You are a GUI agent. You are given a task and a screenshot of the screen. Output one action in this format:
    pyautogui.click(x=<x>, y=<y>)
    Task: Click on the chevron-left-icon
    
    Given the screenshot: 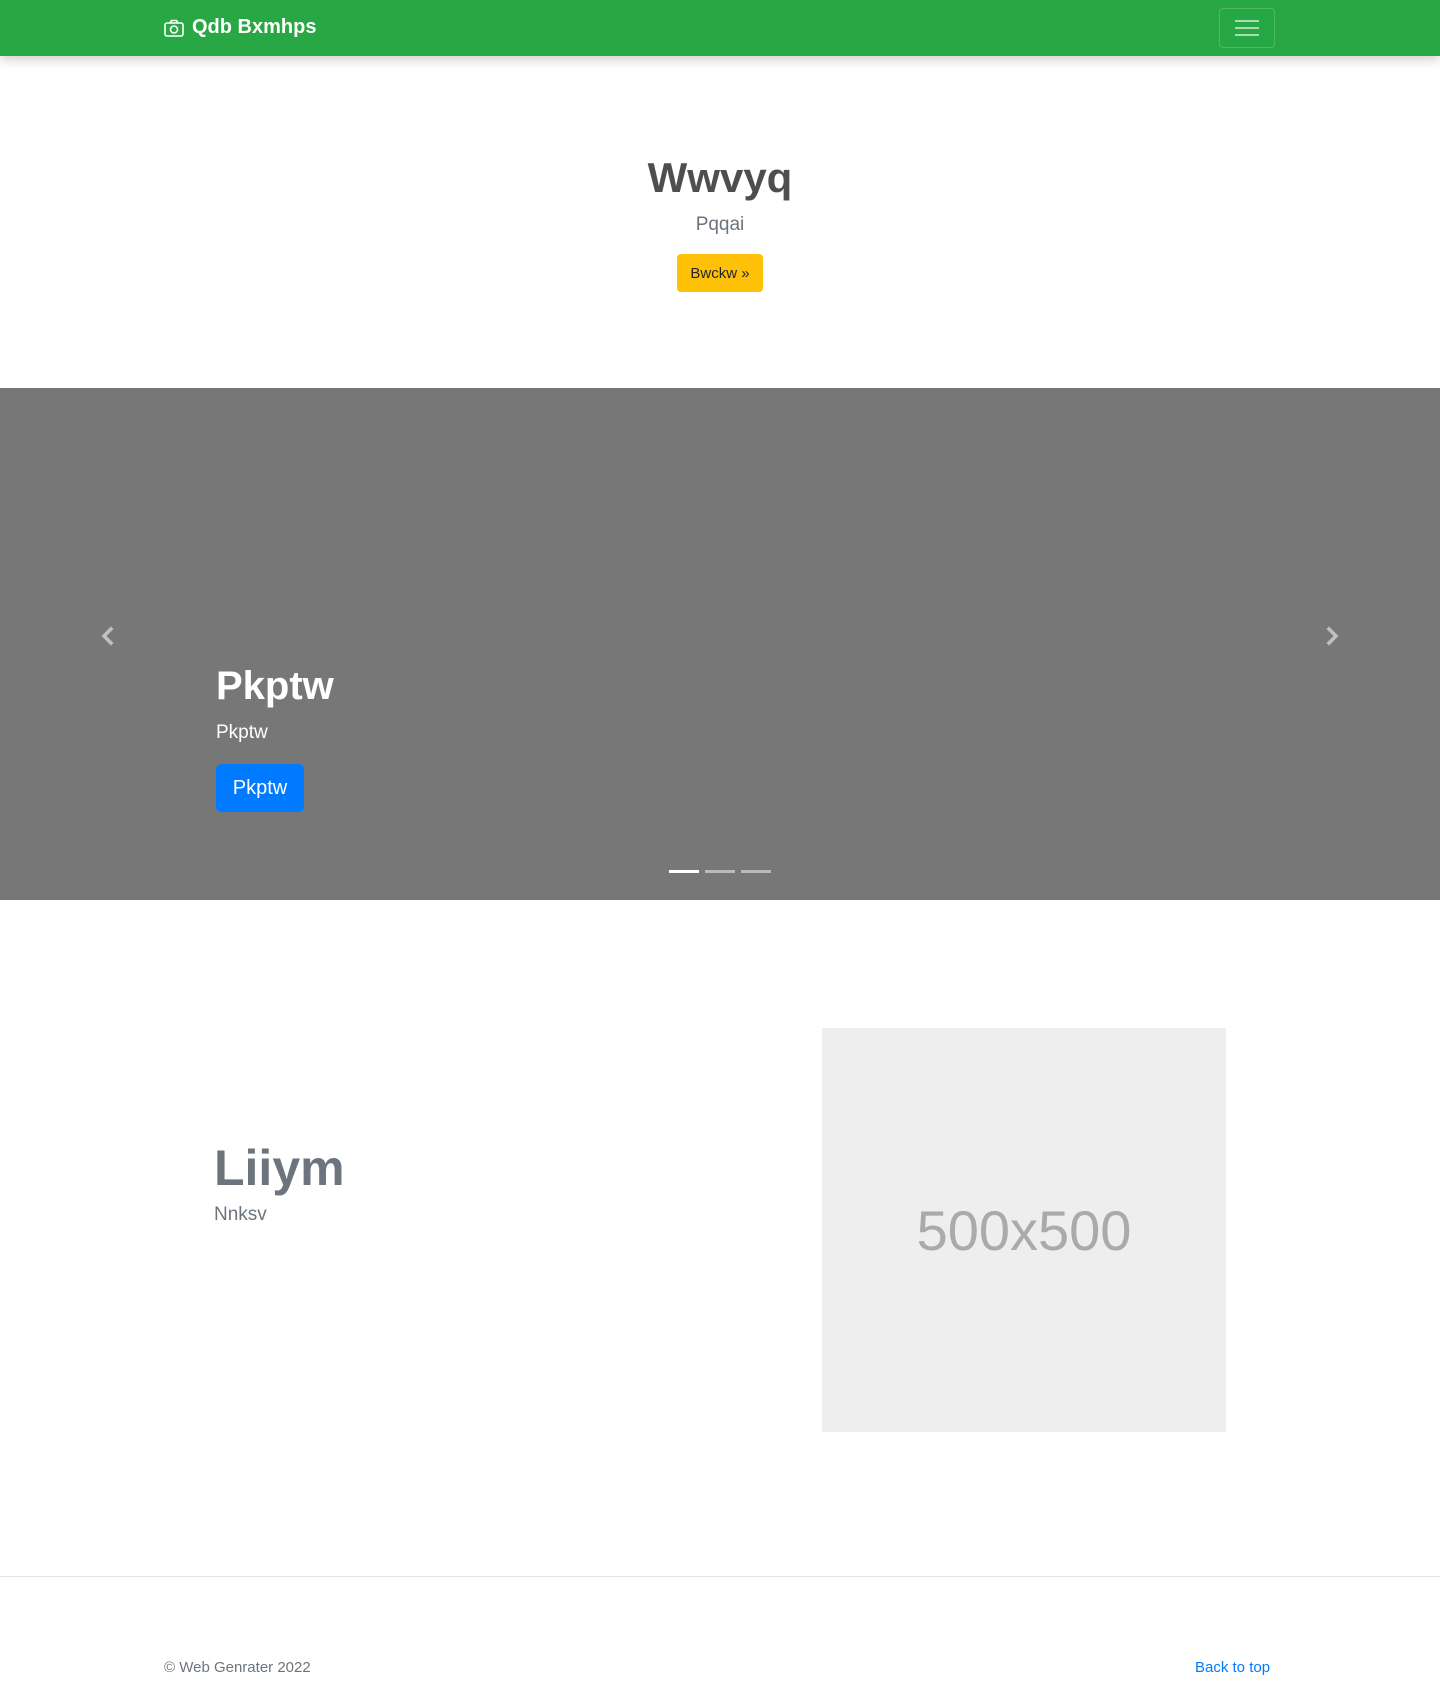 What is the action you would take?
    pyautogui.click(x=107, y=636)
    